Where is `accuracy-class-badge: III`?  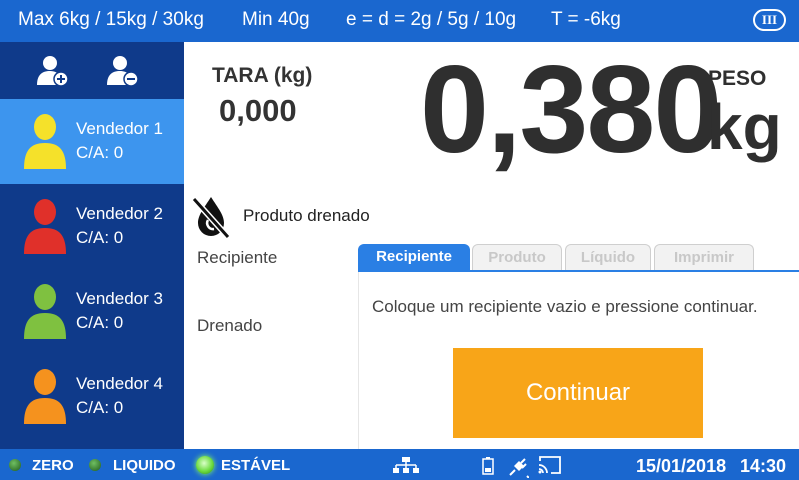 accuracy-class-badge: III is located at coordinates (769, 20).